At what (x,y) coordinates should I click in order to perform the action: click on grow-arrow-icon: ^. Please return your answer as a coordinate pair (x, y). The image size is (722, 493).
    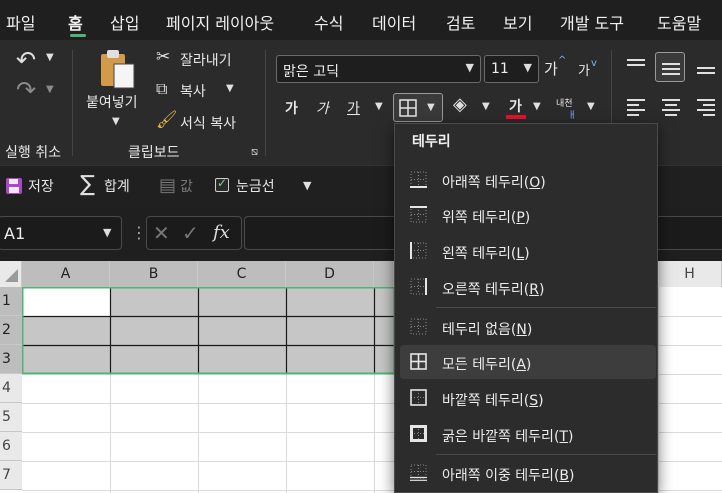
    Looking at the image, I should click on (562, 60).